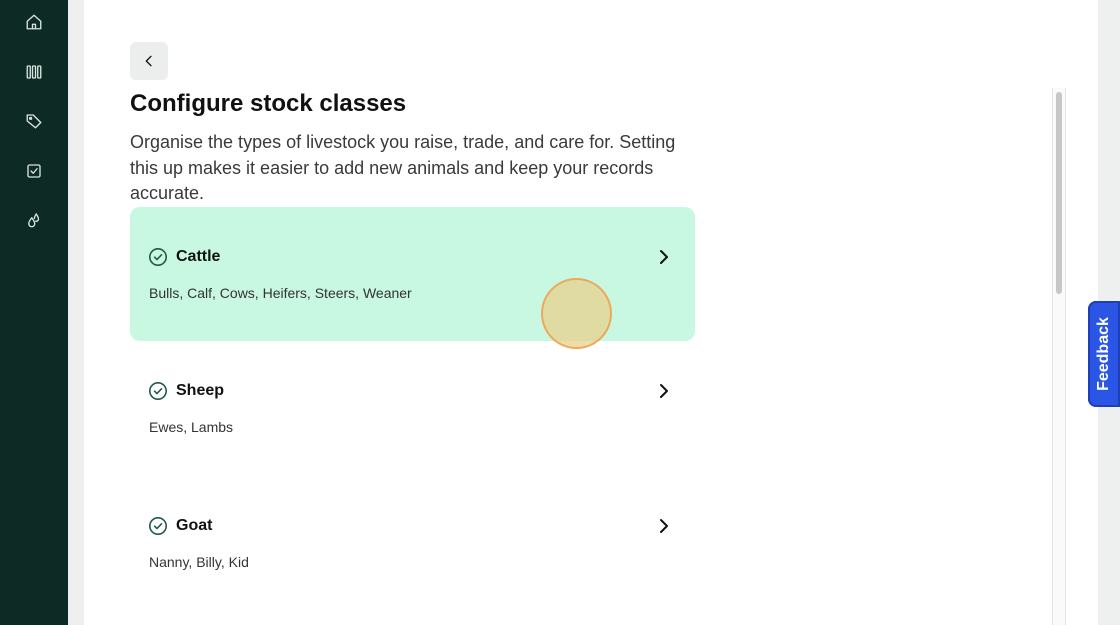 The height and width of the screenshot is (625, 1120). I want to click on back-button, so click(149, 61).